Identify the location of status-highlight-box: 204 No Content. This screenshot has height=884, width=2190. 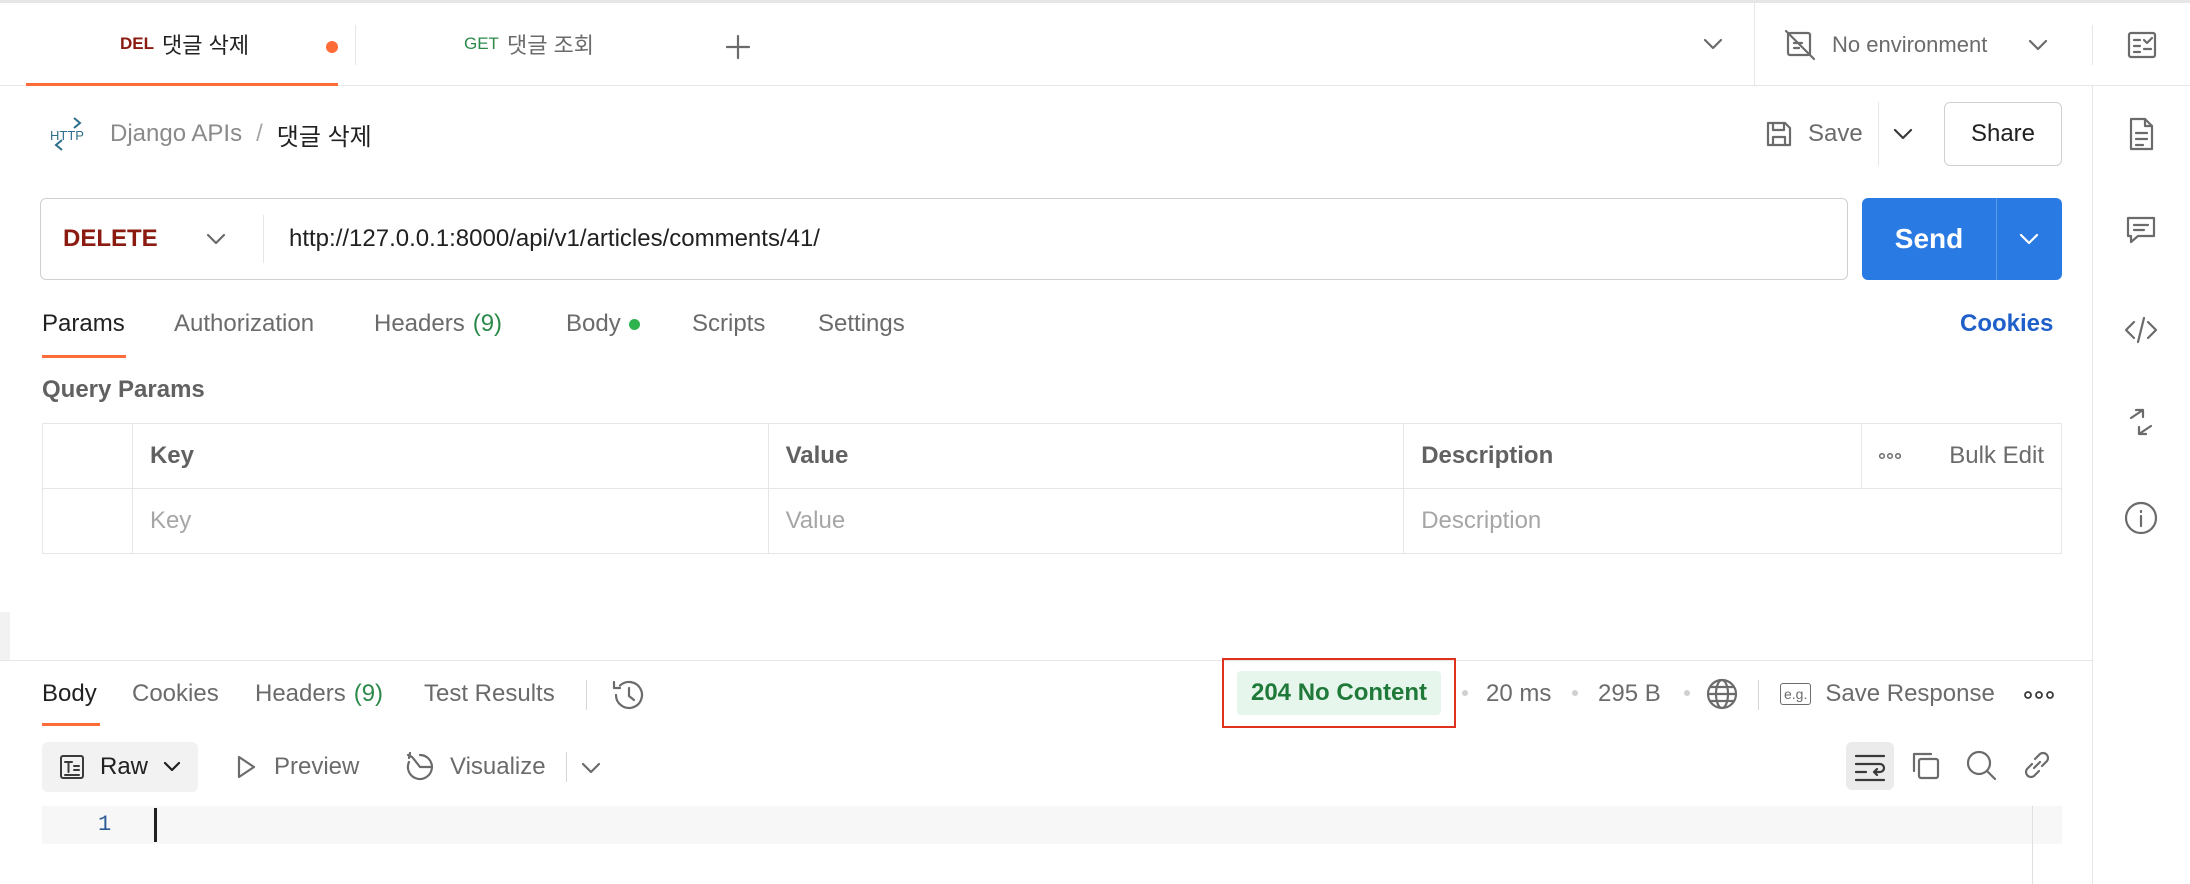
(1339, 693).